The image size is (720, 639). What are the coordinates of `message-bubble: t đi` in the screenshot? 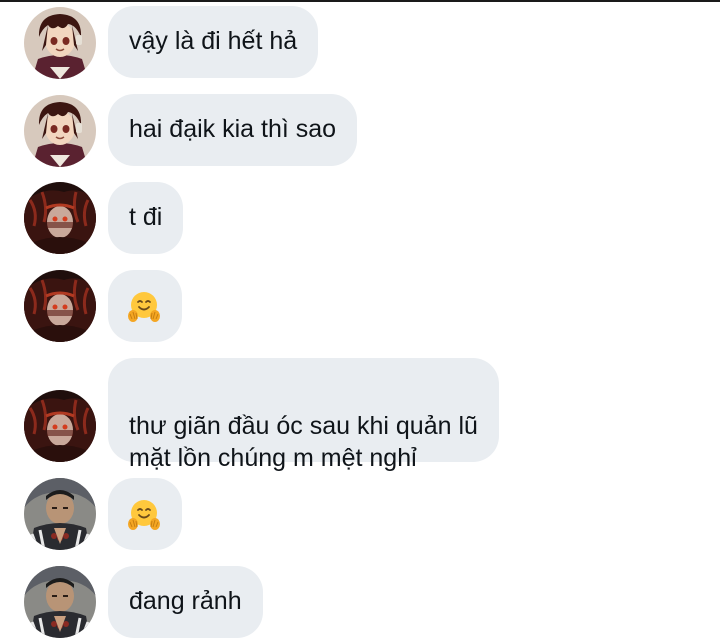 It's located at (146, 218).